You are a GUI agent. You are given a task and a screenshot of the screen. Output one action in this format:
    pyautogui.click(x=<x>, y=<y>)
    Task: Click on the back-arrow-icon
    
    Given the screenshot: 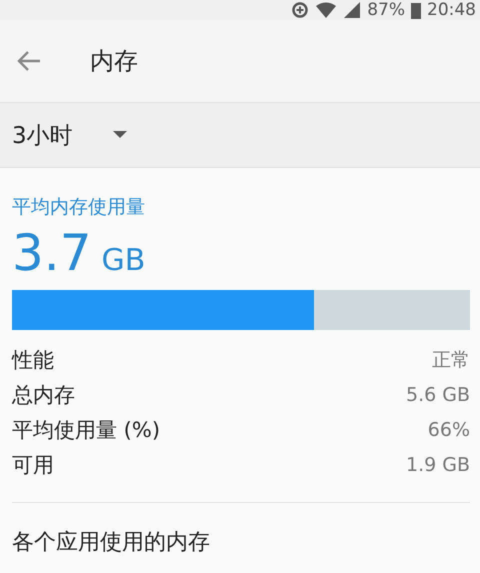 What is the action you would take?
    pyautogui.click(x=29, y=61)
    